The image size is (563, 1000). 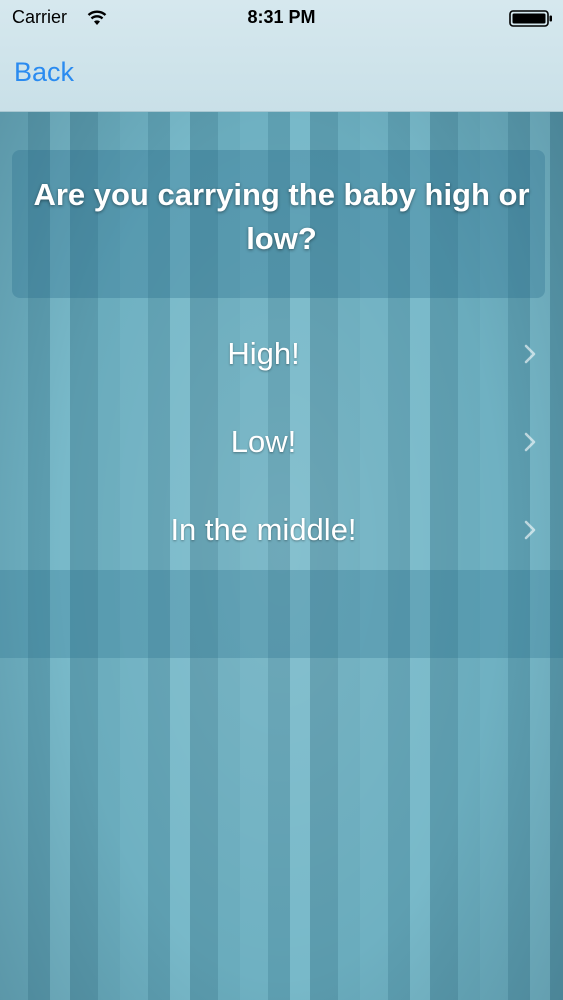 I want to click on status-bar: Carrier 8:31 PM, so click(x=281, y=18).